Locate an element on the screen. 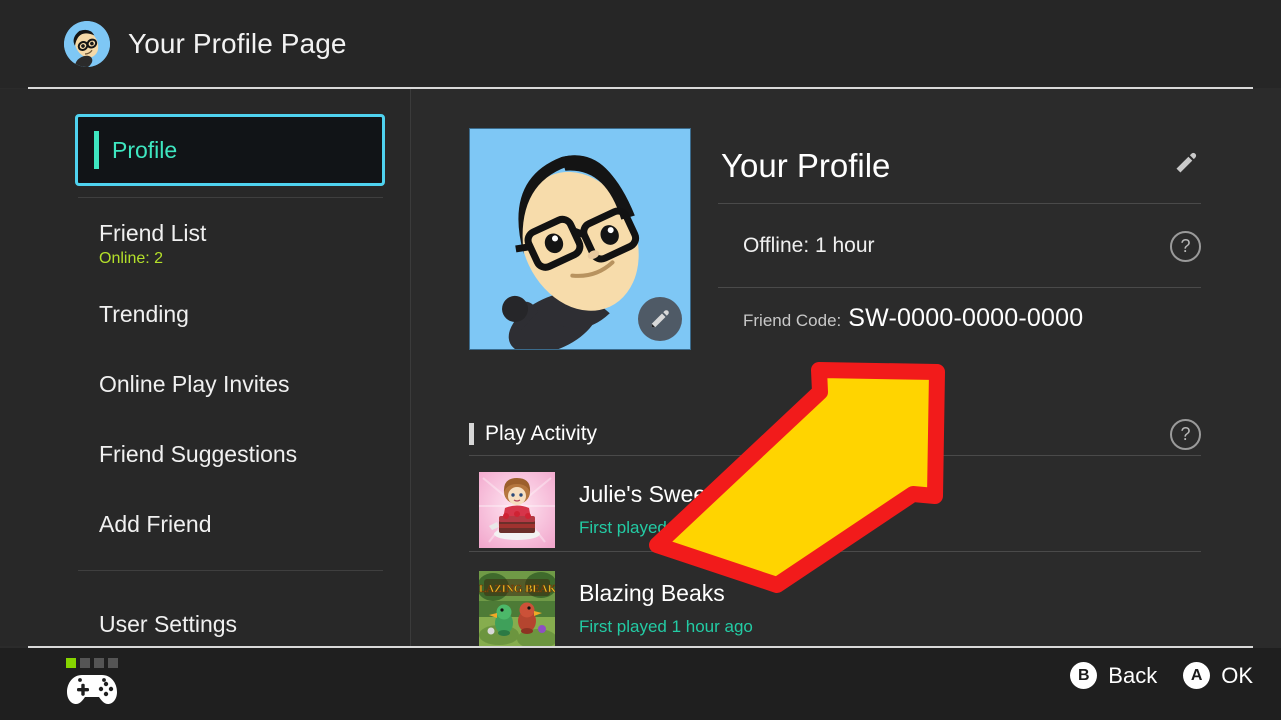  sidebar-item-friend-list-count: Online: 2 is located at coordinates (131, 258).